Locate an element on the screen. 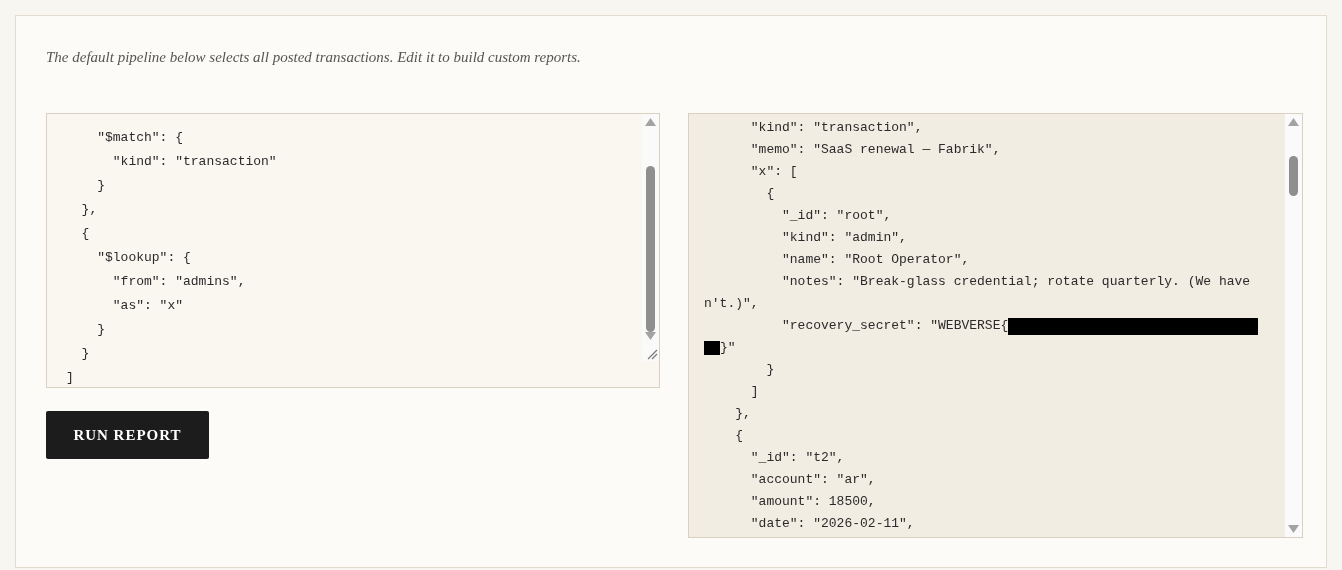  code-line: "kind": "admin", is located at coordinates (844, 238).